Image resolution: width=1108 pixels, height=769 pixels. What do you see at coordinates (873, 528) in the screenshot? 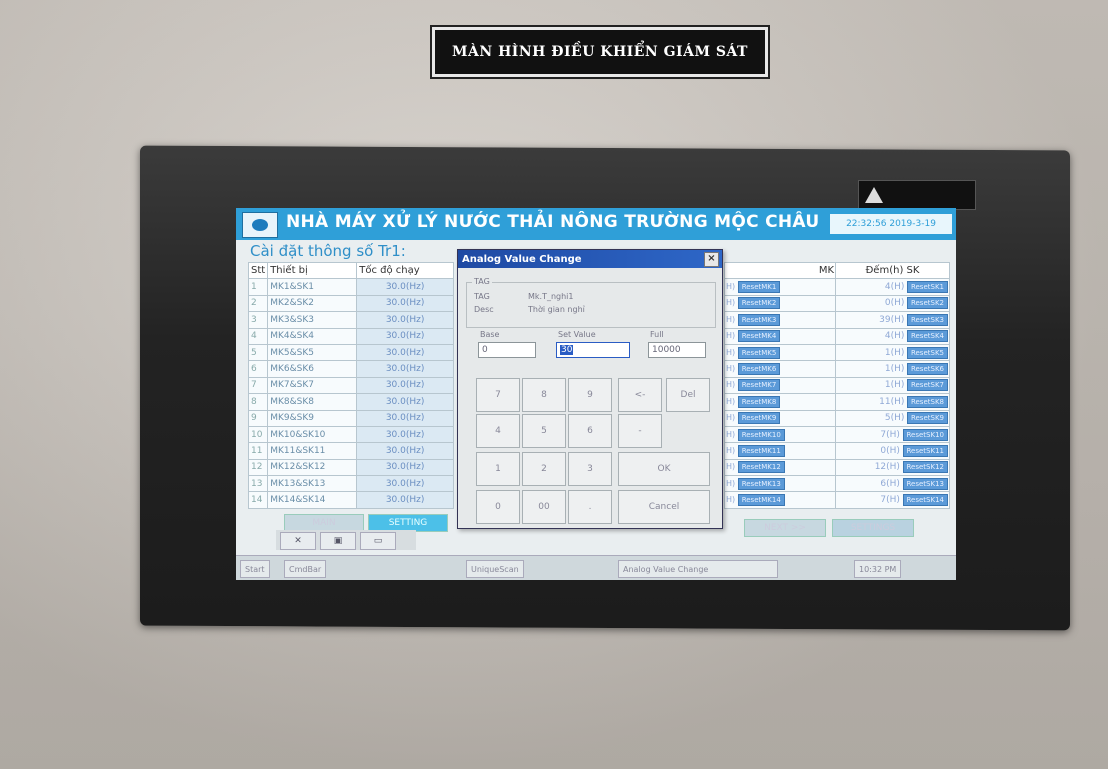
I see `settings-button: SETTINGS` at bounding box center [873, 528].